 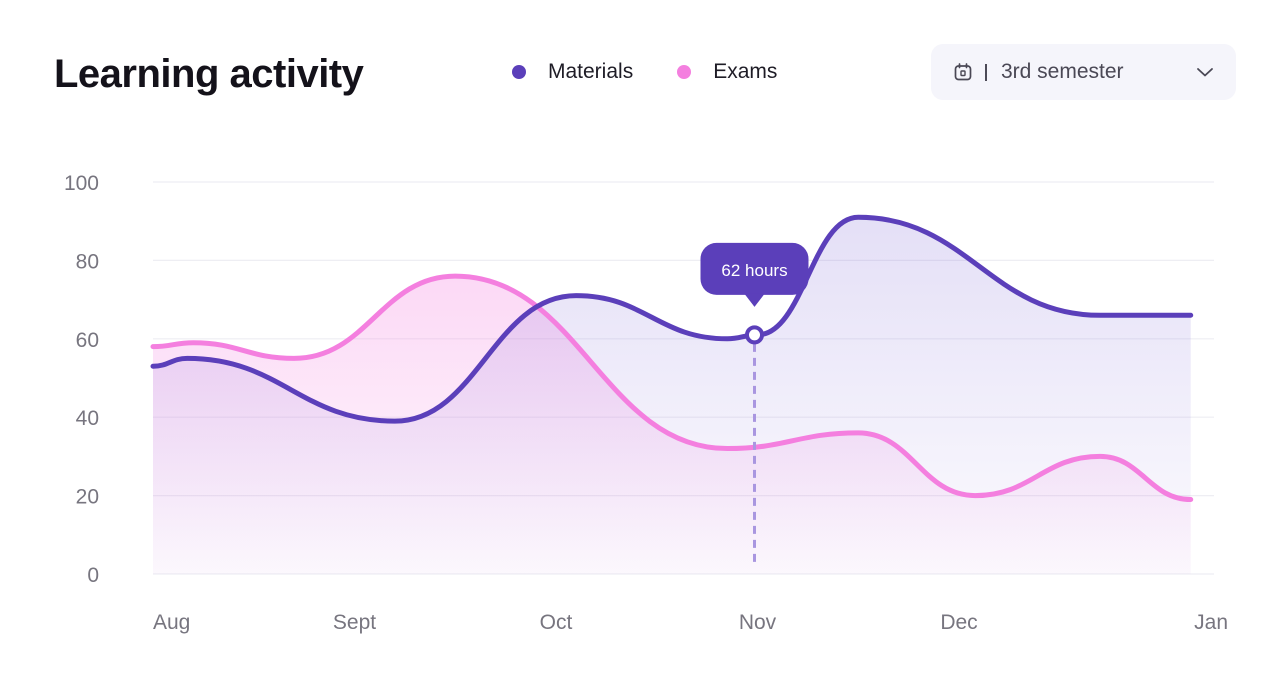 What do you see at coordinates (1211, 622) in the screenshot?
I see `x-tick-label: Jan` at bounding box center [1211, 622].